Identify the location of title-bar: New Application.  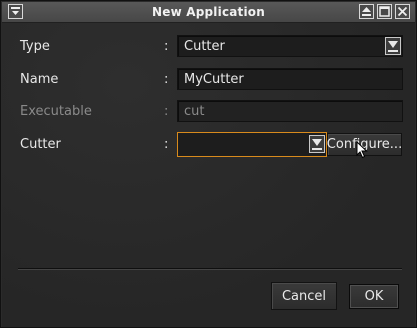
(208, 12).